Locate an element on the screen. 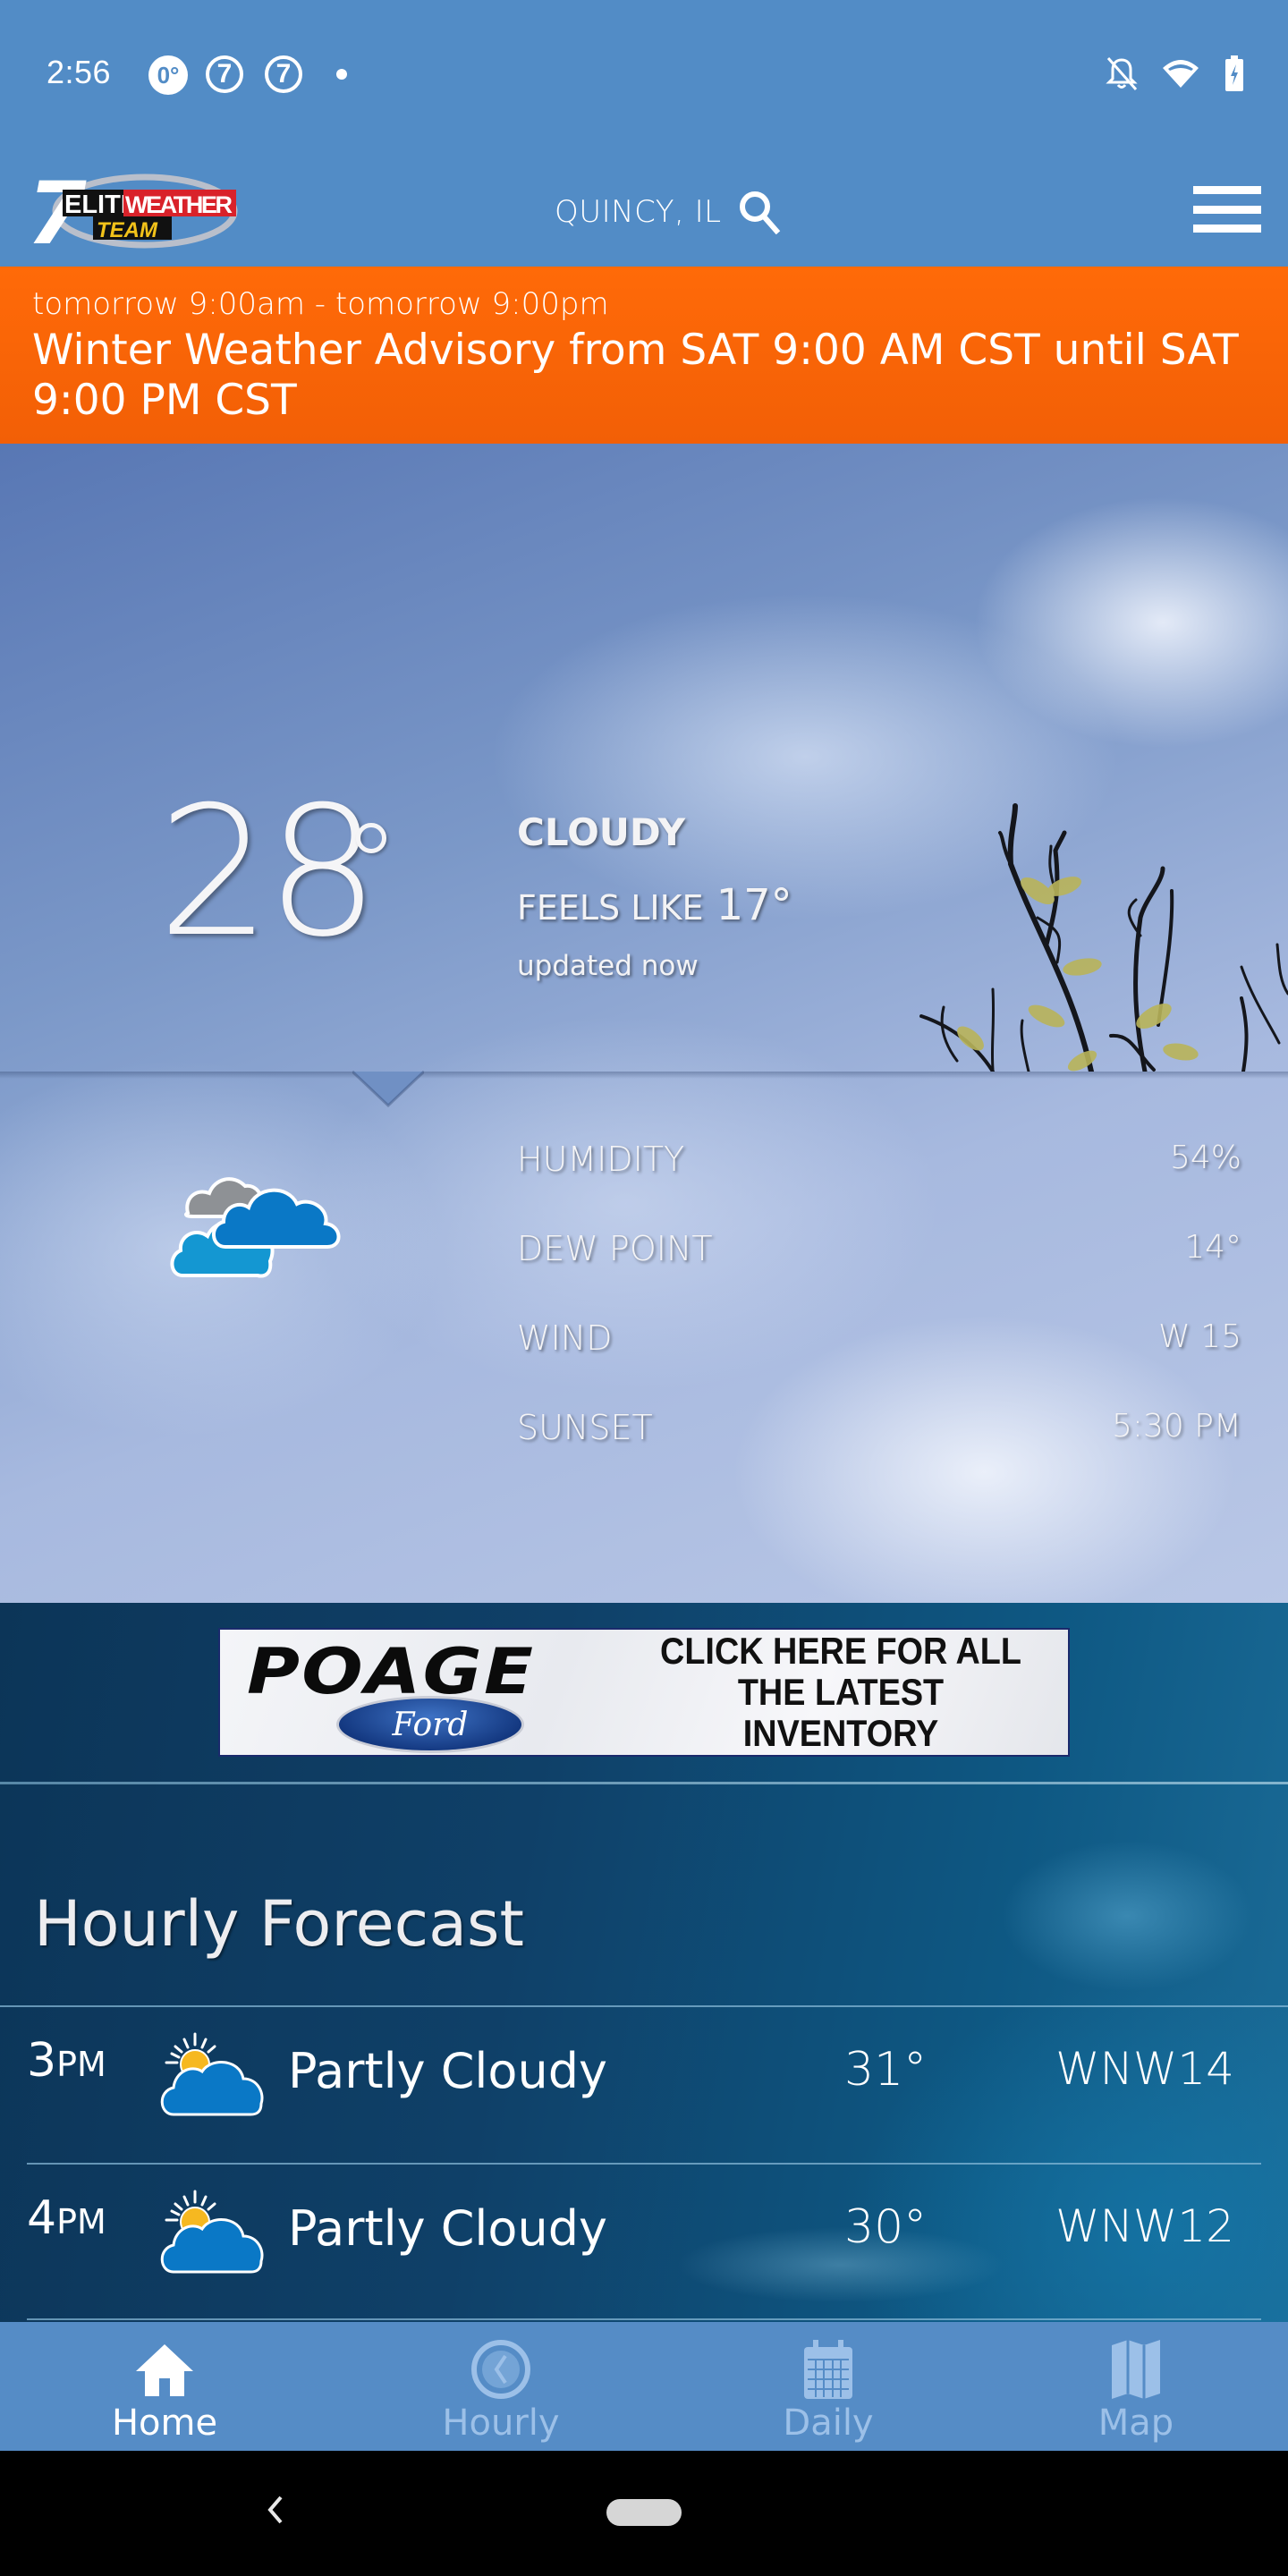 The image size is (1288, 2576). calendar-icon is located at coordinates (828, 2369).